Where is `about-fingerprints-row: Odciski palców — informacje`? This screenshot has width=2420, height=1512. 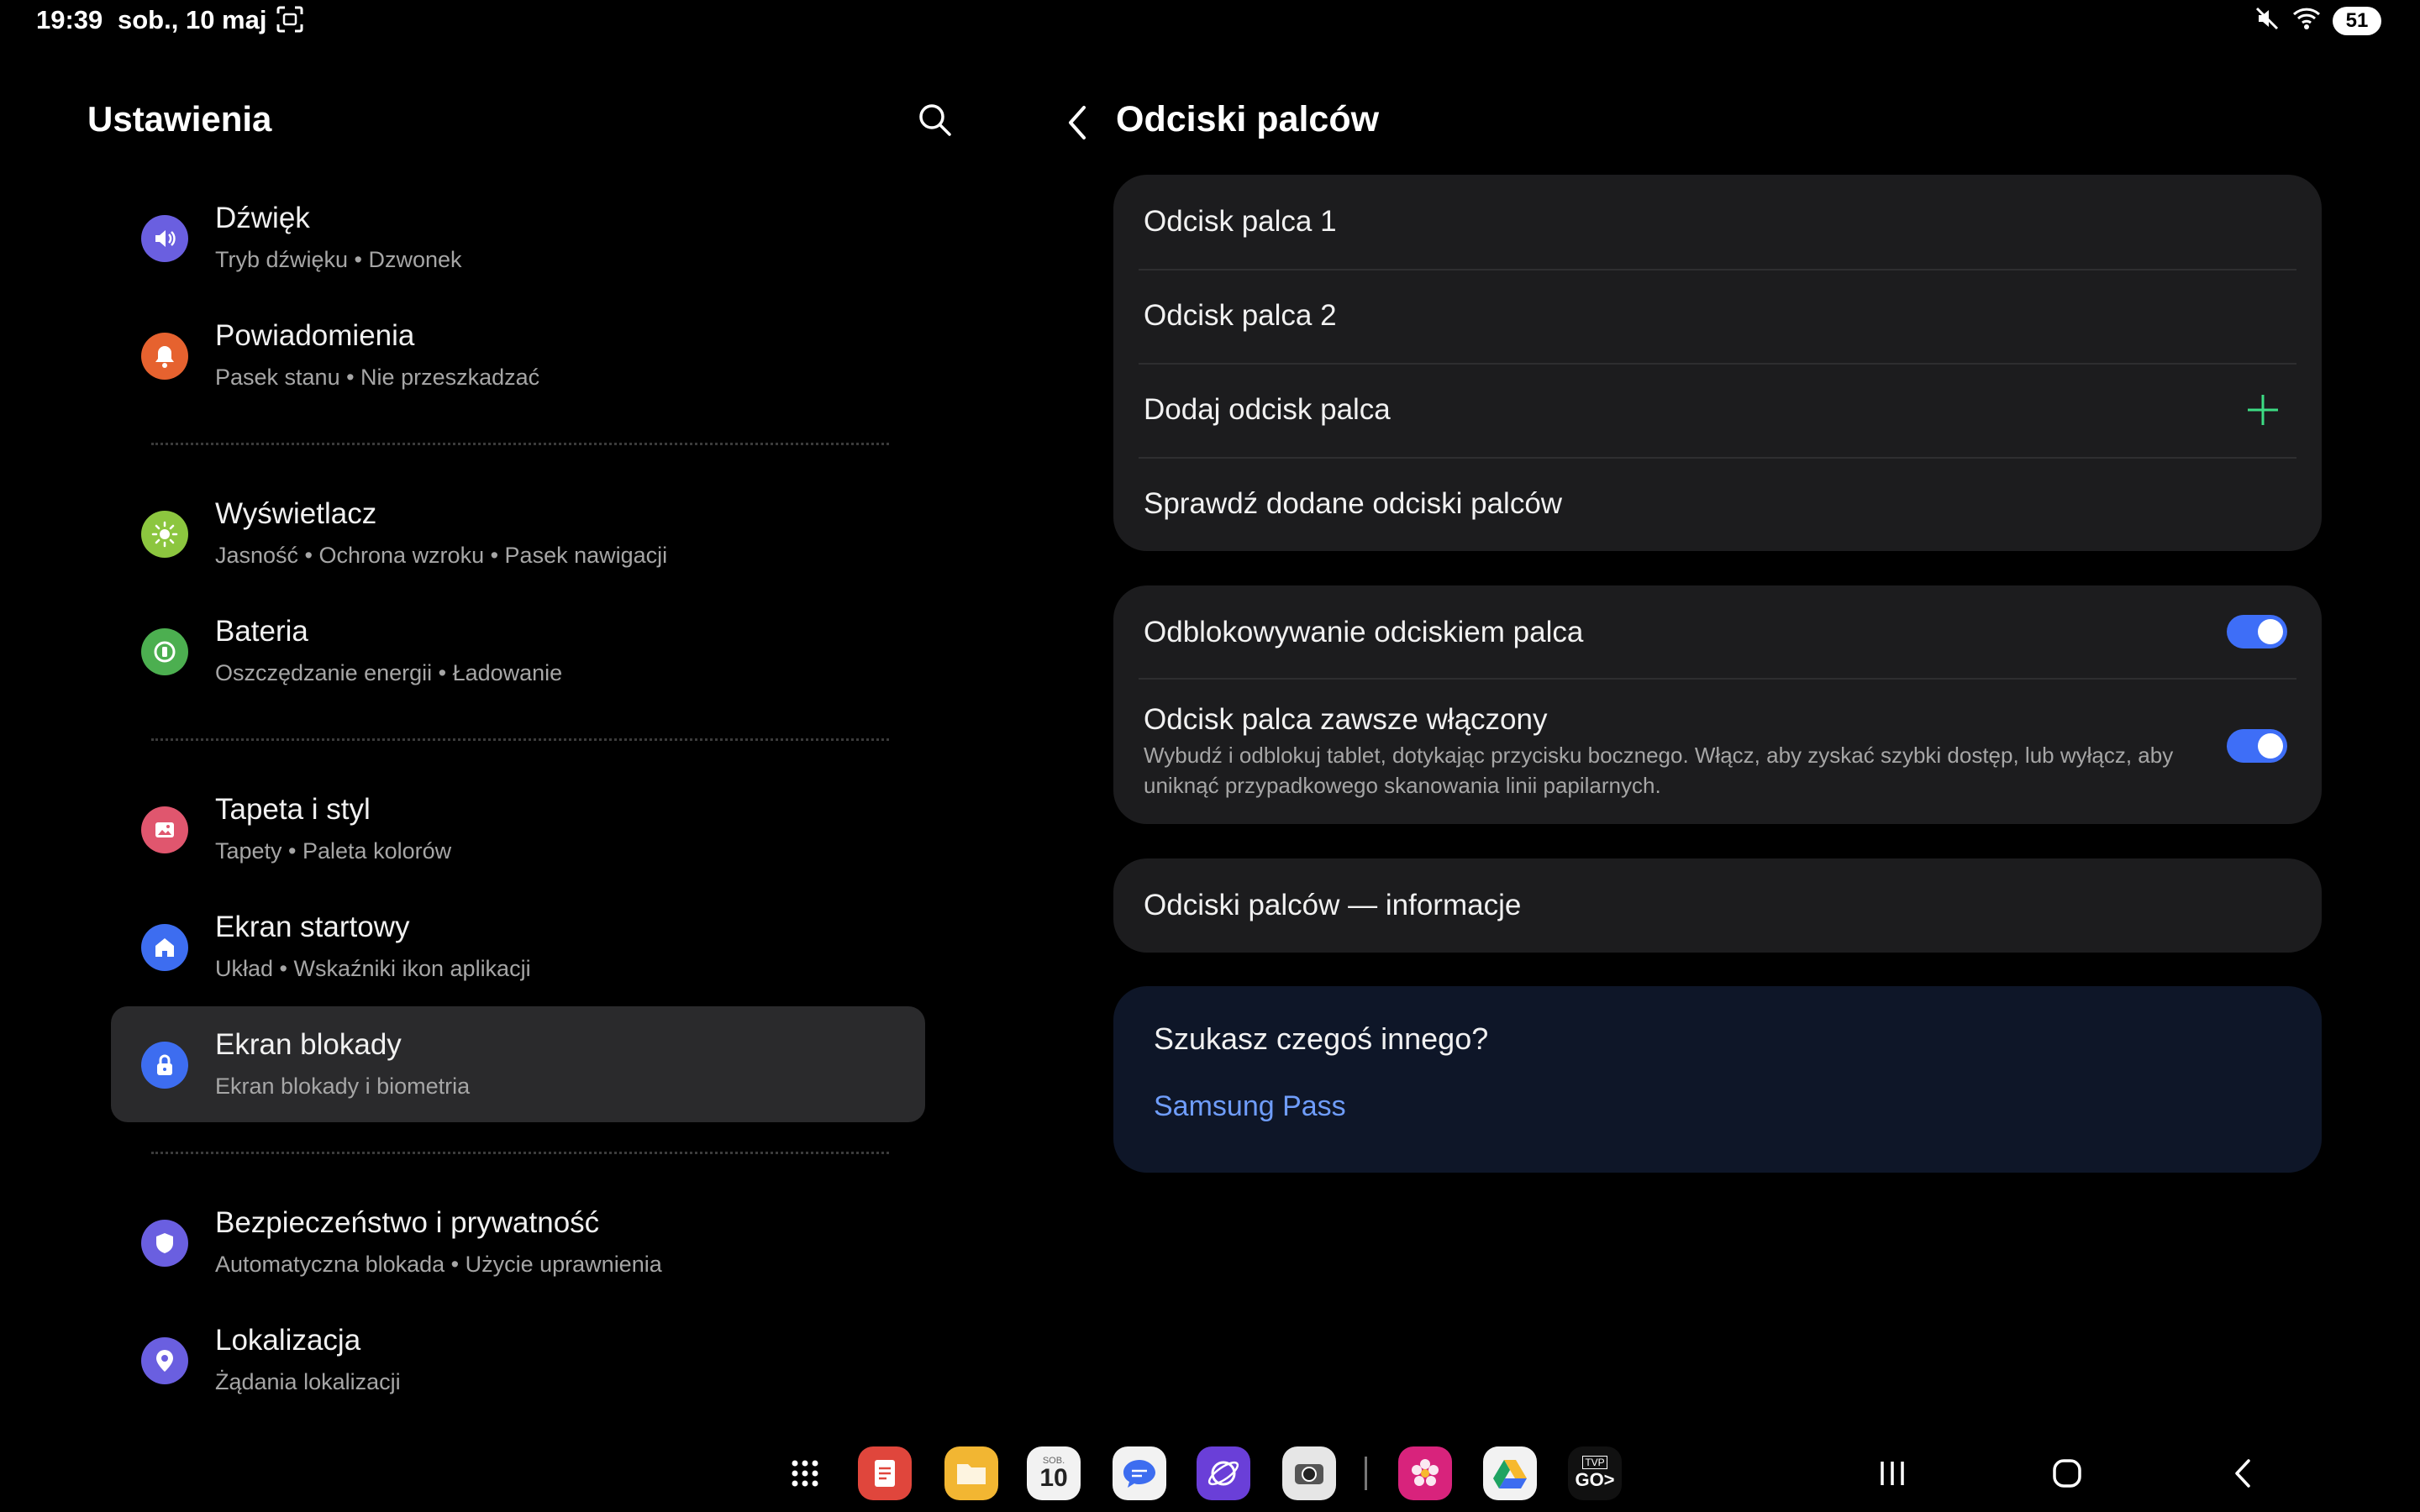
about-fingerprints-row: Odciski palców — informacje is located at coordinates (1717, 905).